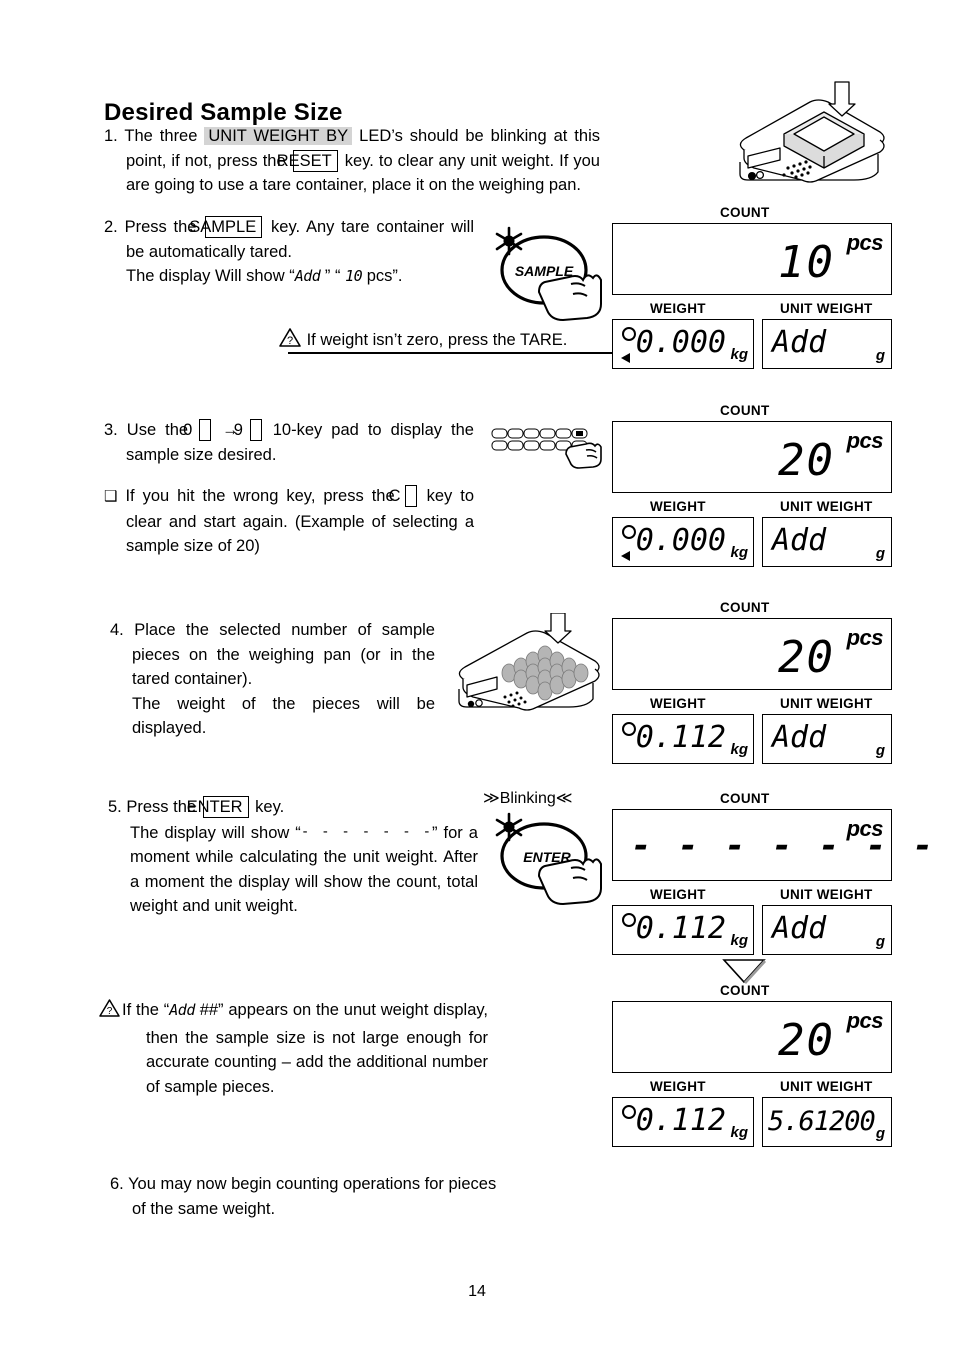 This screenshot has width=954, height=1350. I want to click on ten-key-pad-illustration, so click(547, 450).